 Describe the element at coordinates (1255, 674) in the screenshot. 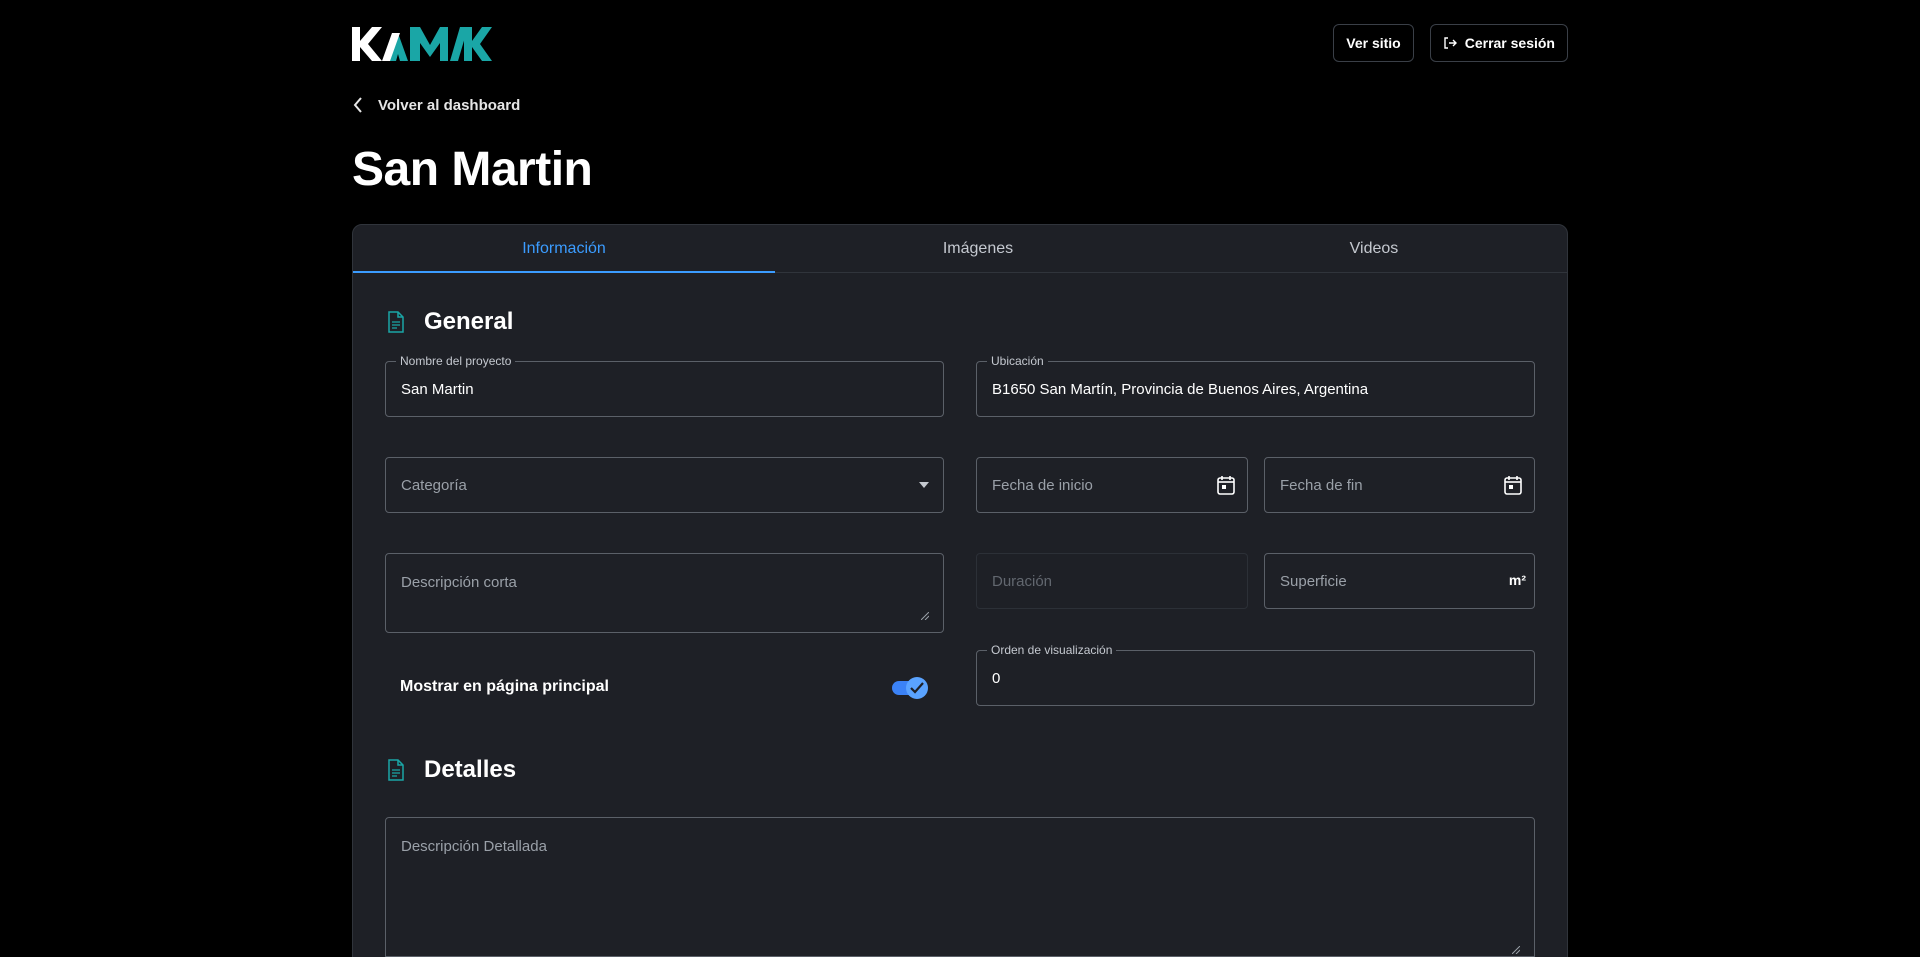

I see `display-order-field: Orden de visualización 0` at that location.